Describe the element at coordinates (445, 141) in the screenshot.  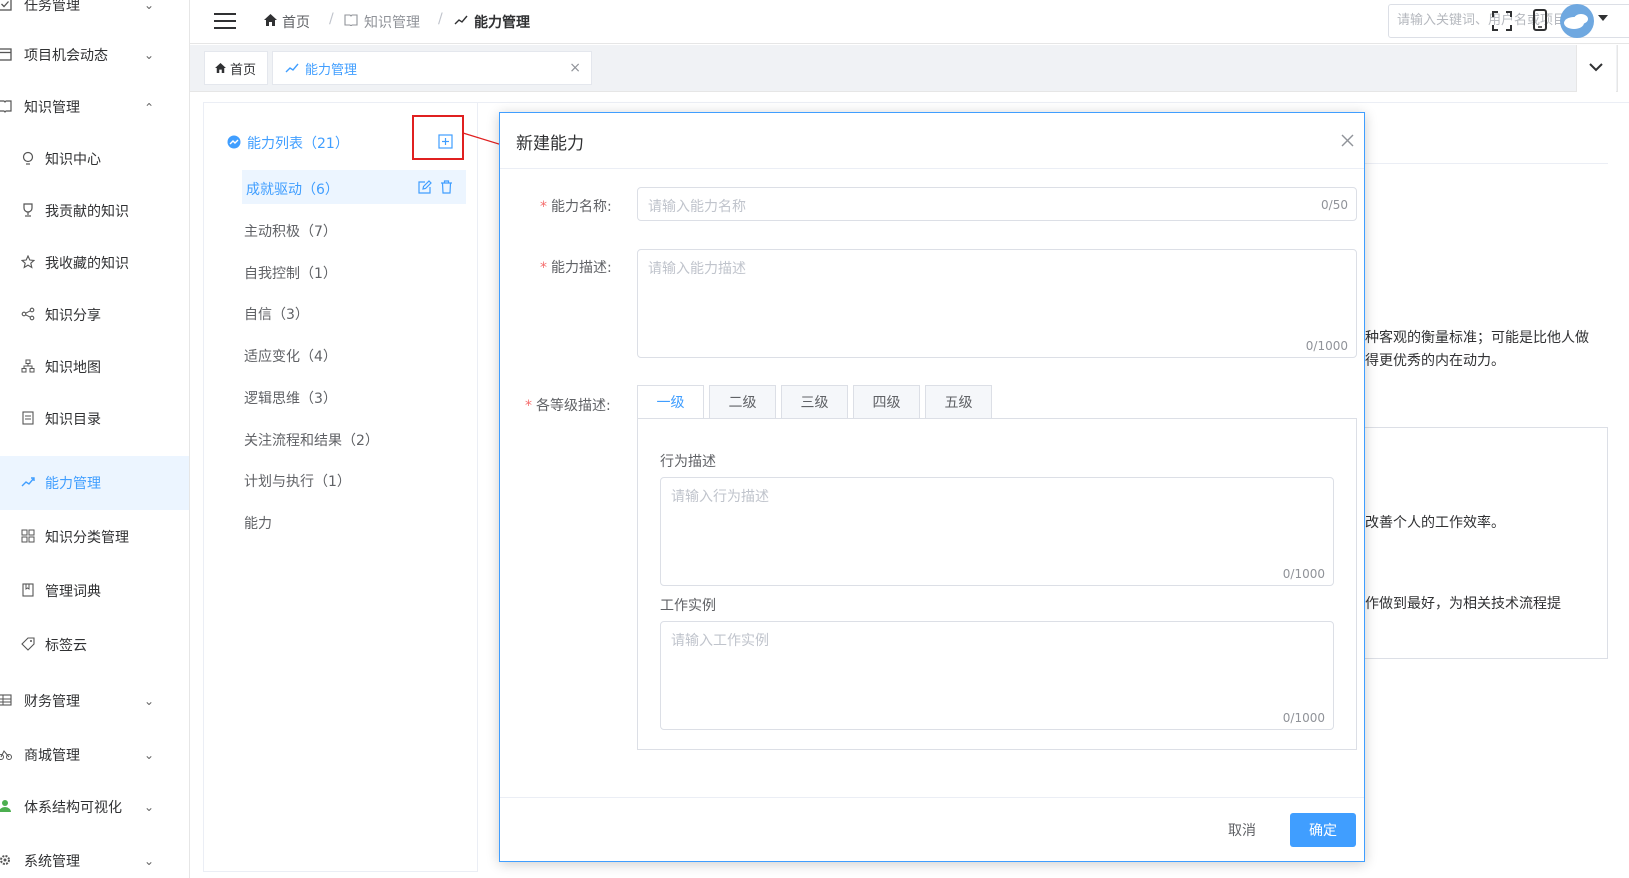
I see `add-ability-button` at that location.